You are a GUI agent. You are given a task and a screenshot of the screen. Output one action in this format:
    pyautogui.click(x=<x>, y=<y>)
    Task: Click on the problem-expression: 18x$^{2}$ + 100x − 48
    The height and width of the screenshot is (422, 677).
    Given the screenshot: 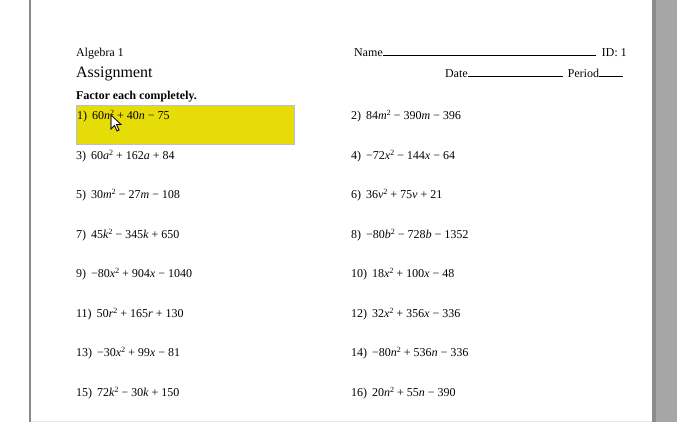 What is the action you would take?
    pyautogui.click(x=413, y=273)
    